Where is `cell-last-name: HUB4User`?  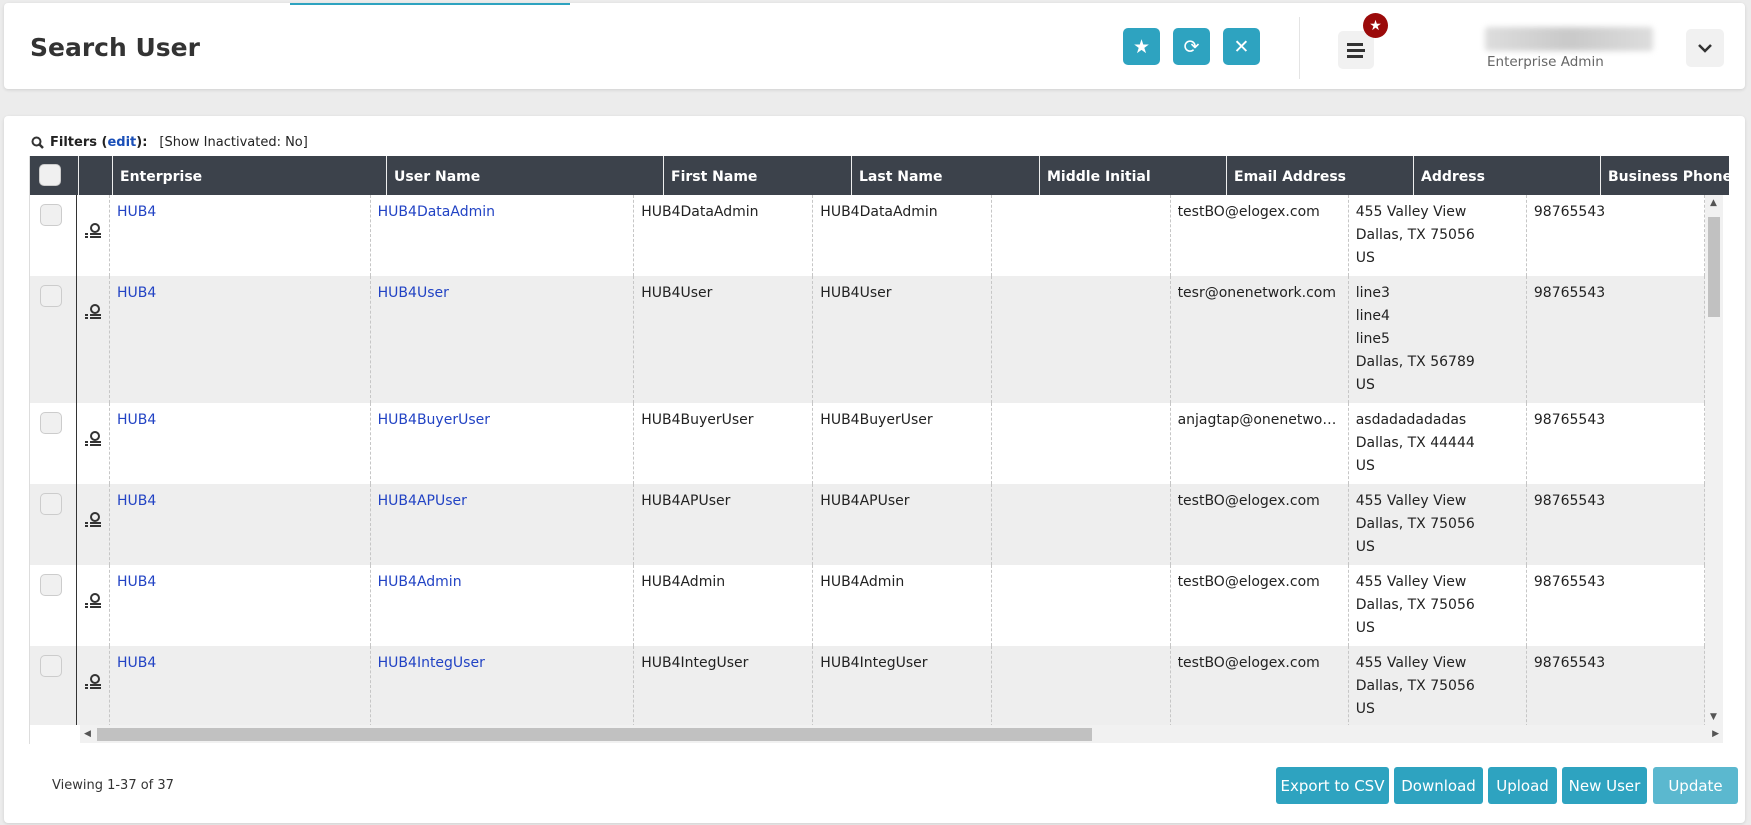
cell-last-name: HUB4User is located at coordinates (903, 339).